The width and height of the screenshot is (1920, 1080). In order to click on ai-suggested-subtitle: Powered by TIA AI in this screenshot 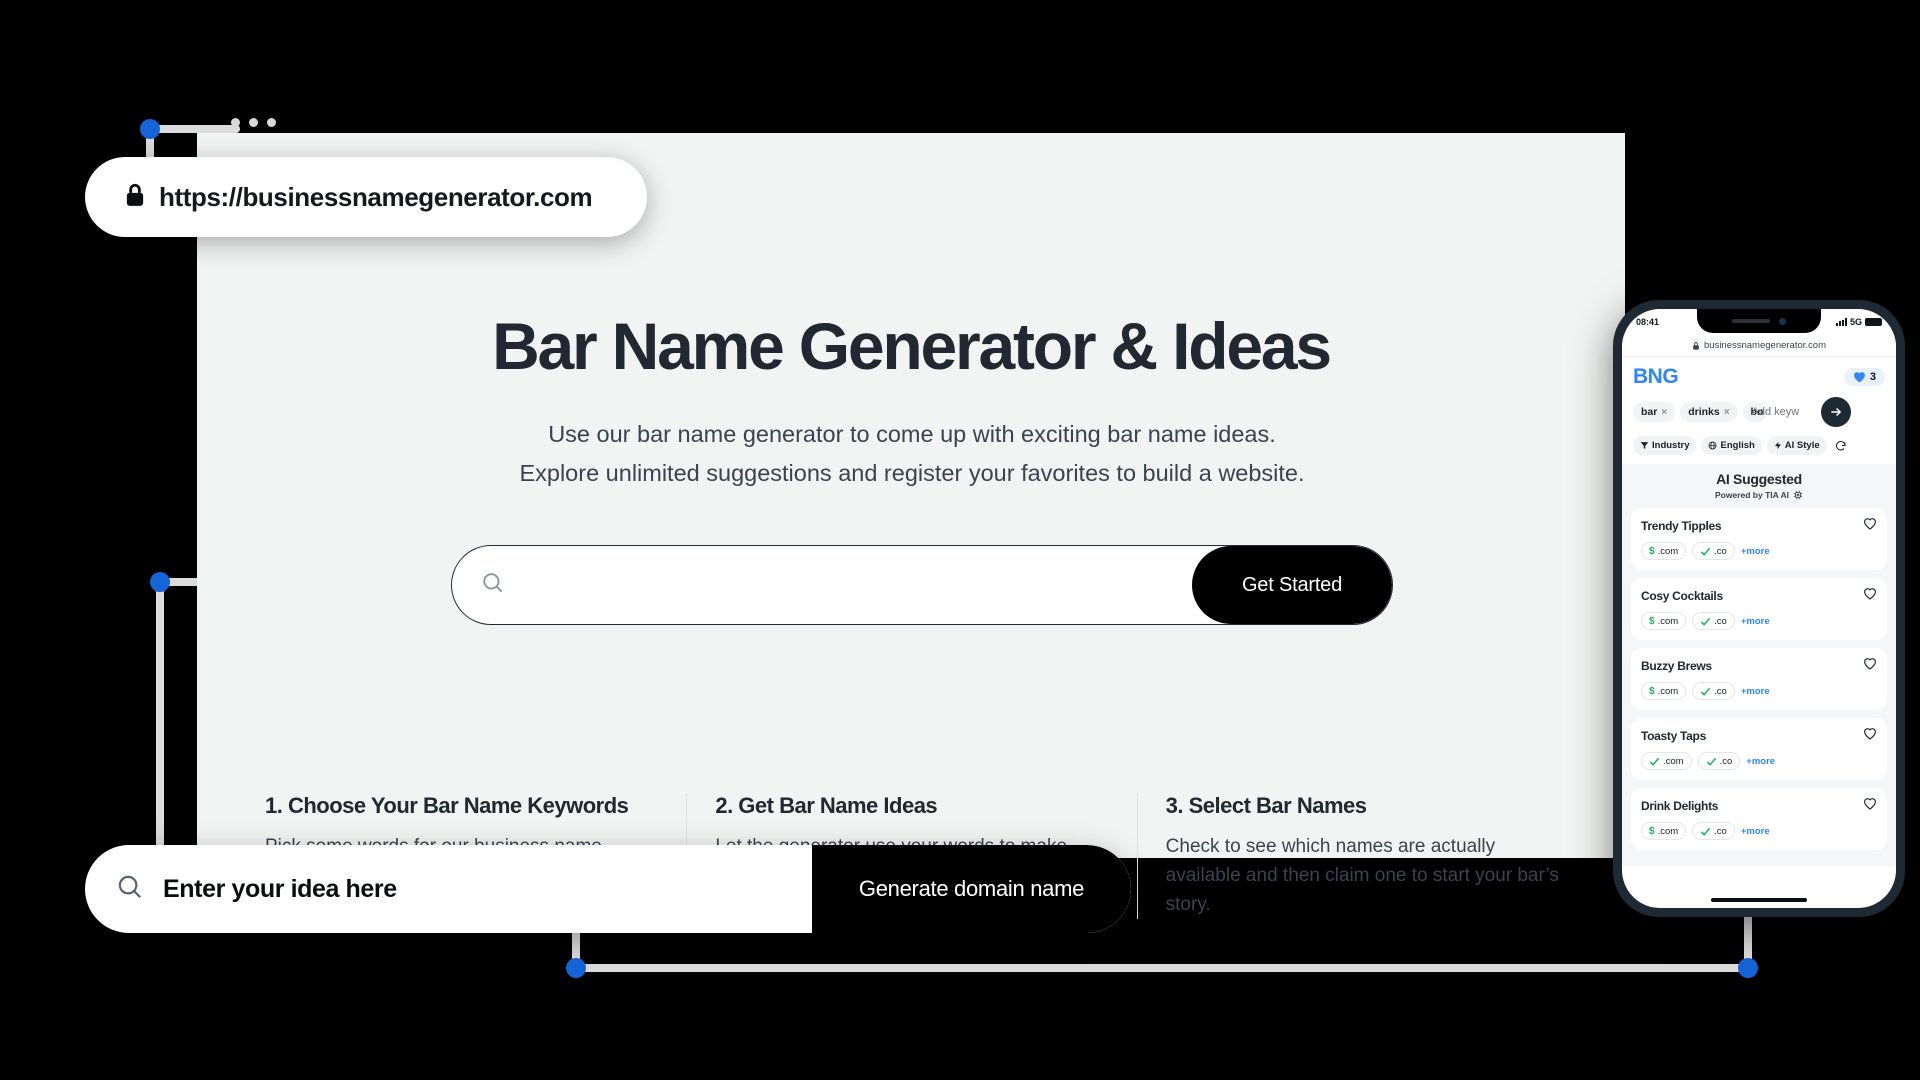, I will do `click(1759, 495)`.